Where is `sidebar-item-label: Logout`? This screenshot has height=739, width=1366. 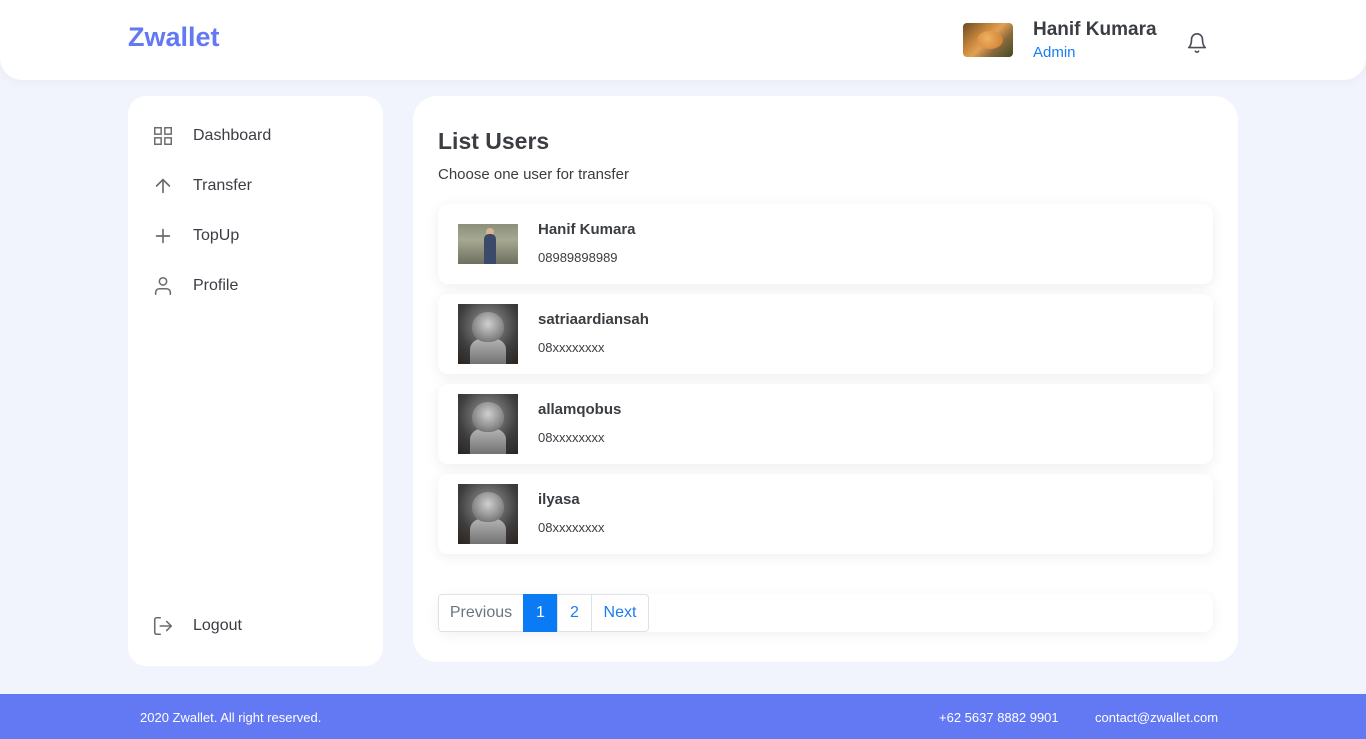 sidebar-item-label: Logout is located at coordinates (217, 625).